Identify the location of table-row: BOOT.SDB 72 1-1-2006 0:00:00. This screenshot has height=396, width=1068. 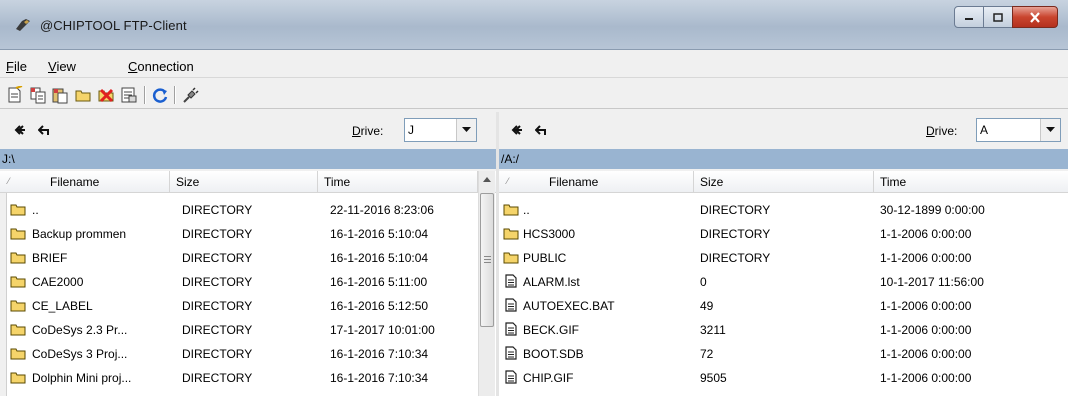
(783, 353).